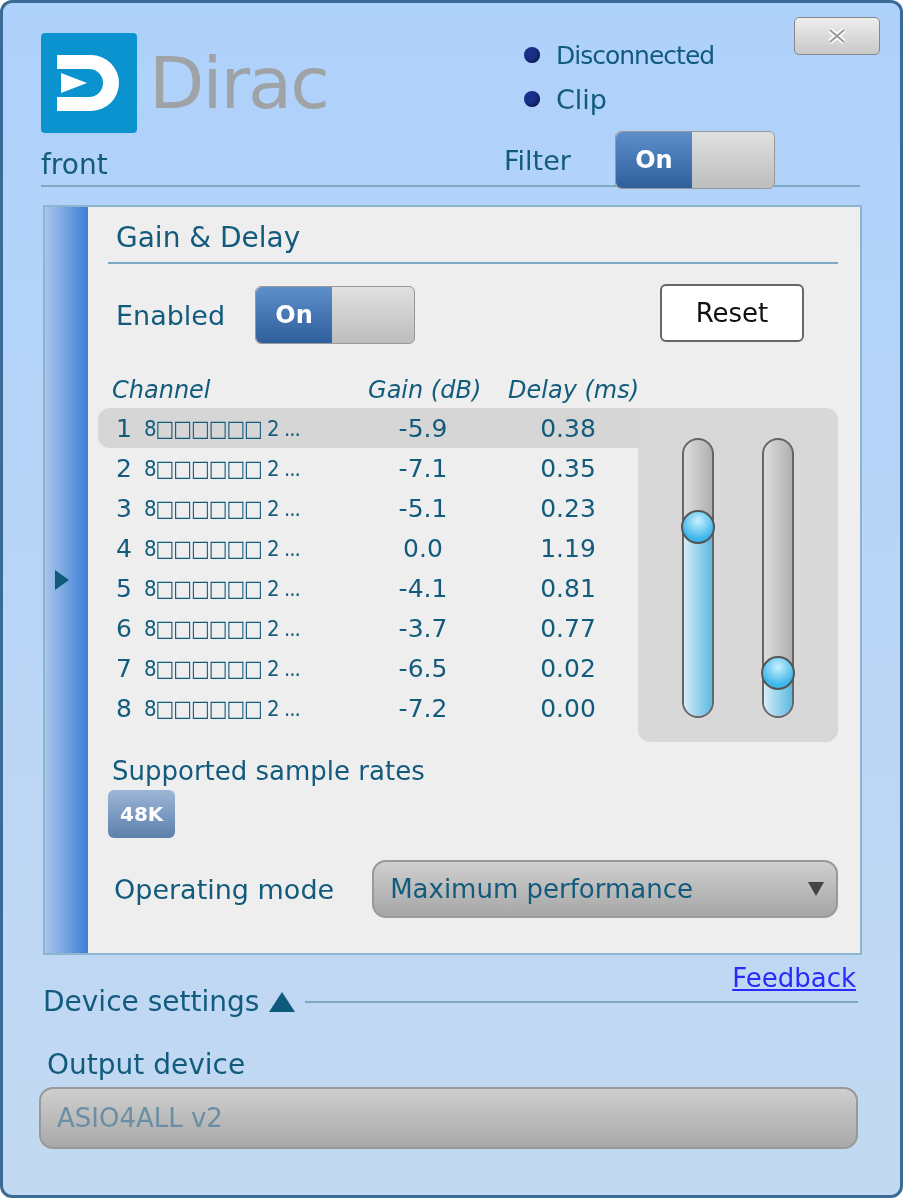  I want to click on delay-value: 0.38, so click(568, 428).